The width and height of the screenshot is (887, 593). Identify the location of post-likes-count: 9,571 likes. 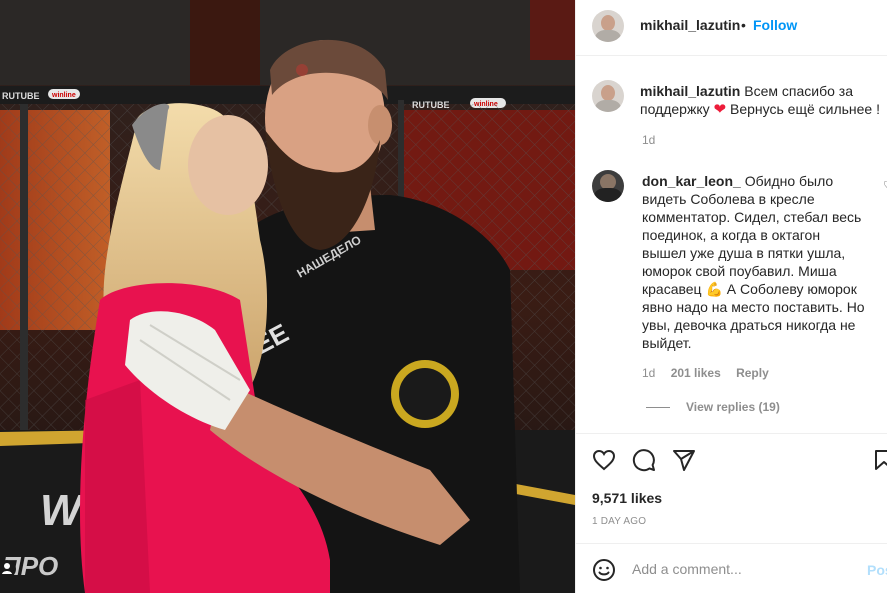
(627, 498).